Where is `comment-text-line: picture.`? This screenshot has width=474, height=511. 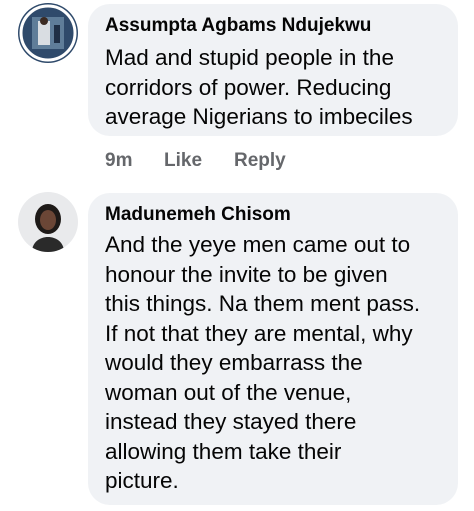 comment-text-line: picture. is located at coordinates (142, 480).